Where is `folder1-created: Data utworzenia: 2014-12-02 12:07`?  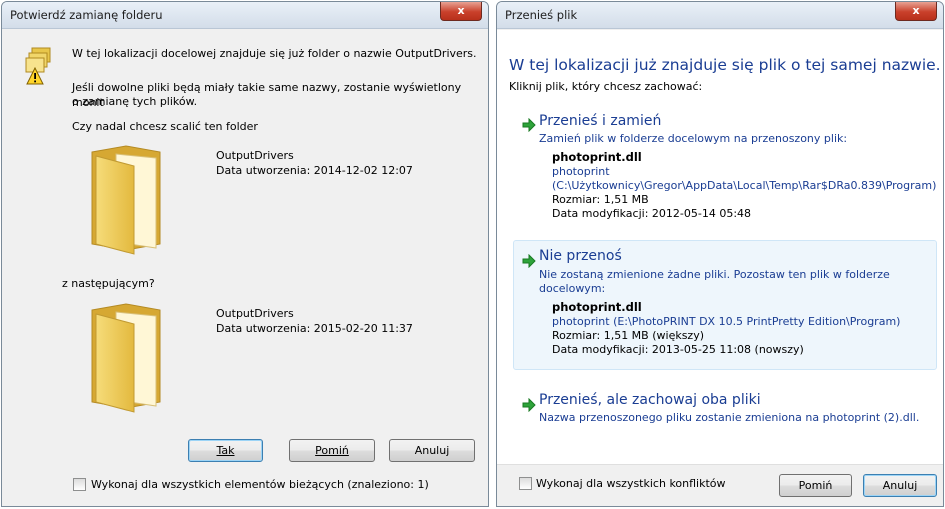 folder1-created: Data utworzenia: 2014-12-02 12:07 is located at coordinates (314, 170).